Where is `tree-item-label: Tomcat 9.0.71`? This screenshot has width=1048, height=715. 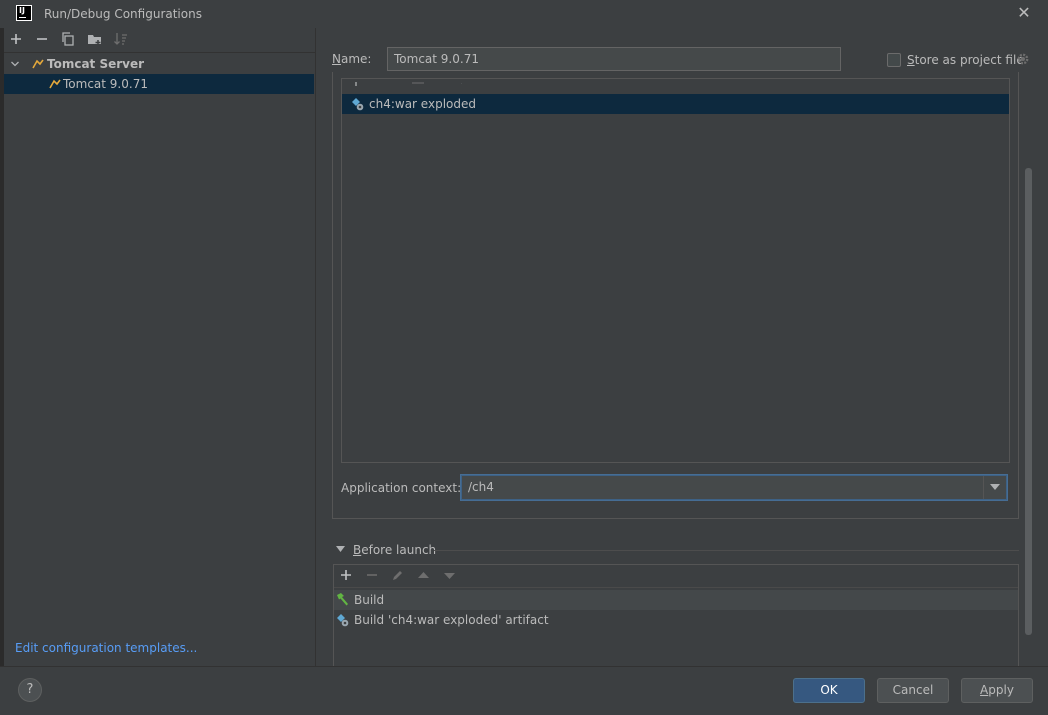
tree-item-label: Tomcat 9.0.71 is located at coordinates (105, 84).